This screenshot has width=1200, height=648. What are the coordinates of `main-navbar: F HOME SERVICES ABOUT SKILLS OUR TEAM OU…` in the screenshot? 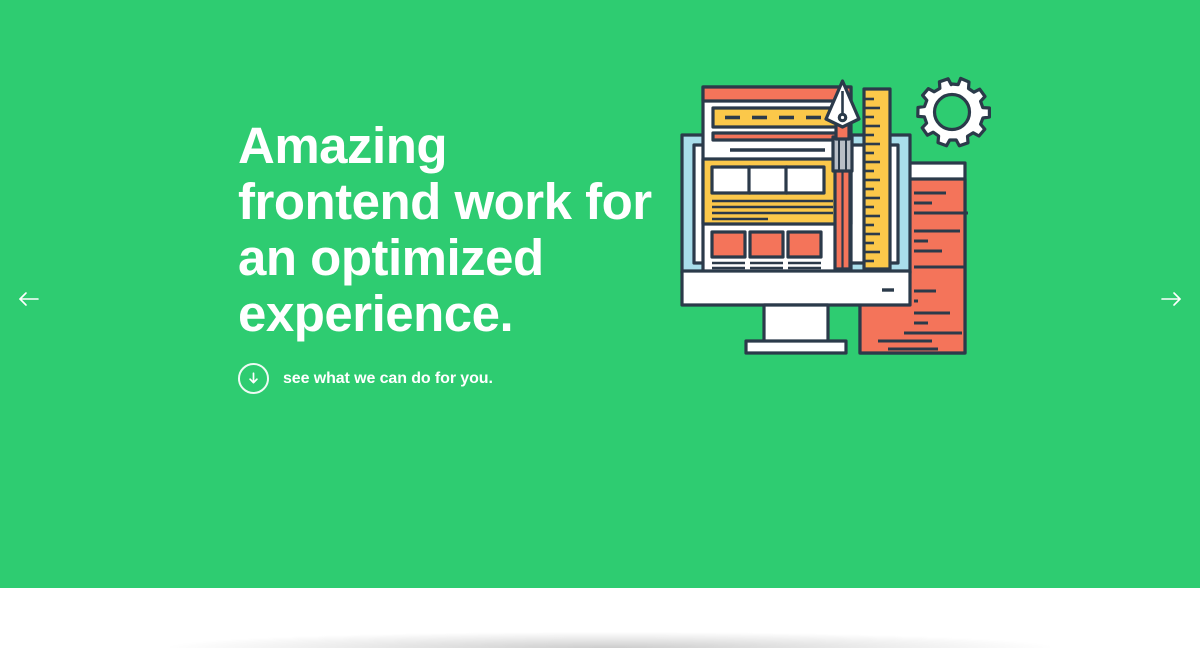 It's located at (600, 618).